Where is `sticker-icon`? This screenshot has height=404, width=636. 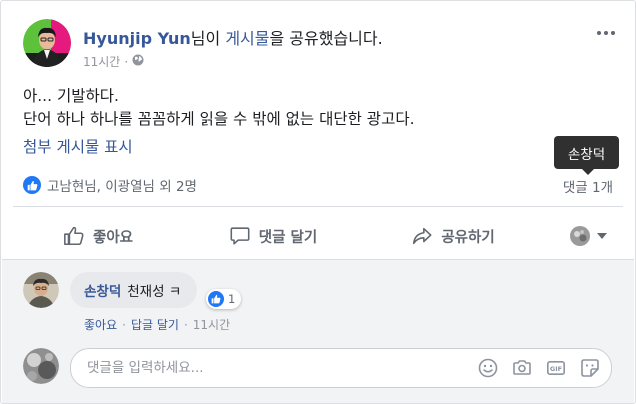
sticker-icon is located at coordinates (590, 368).